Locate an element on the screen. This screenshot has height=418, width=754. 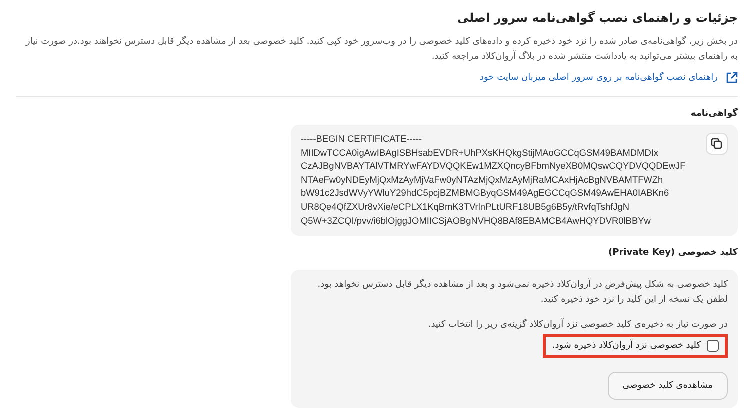
view-key-button: مشاهده‌ی کلید خصوصی is located at coordinates (668, 386).